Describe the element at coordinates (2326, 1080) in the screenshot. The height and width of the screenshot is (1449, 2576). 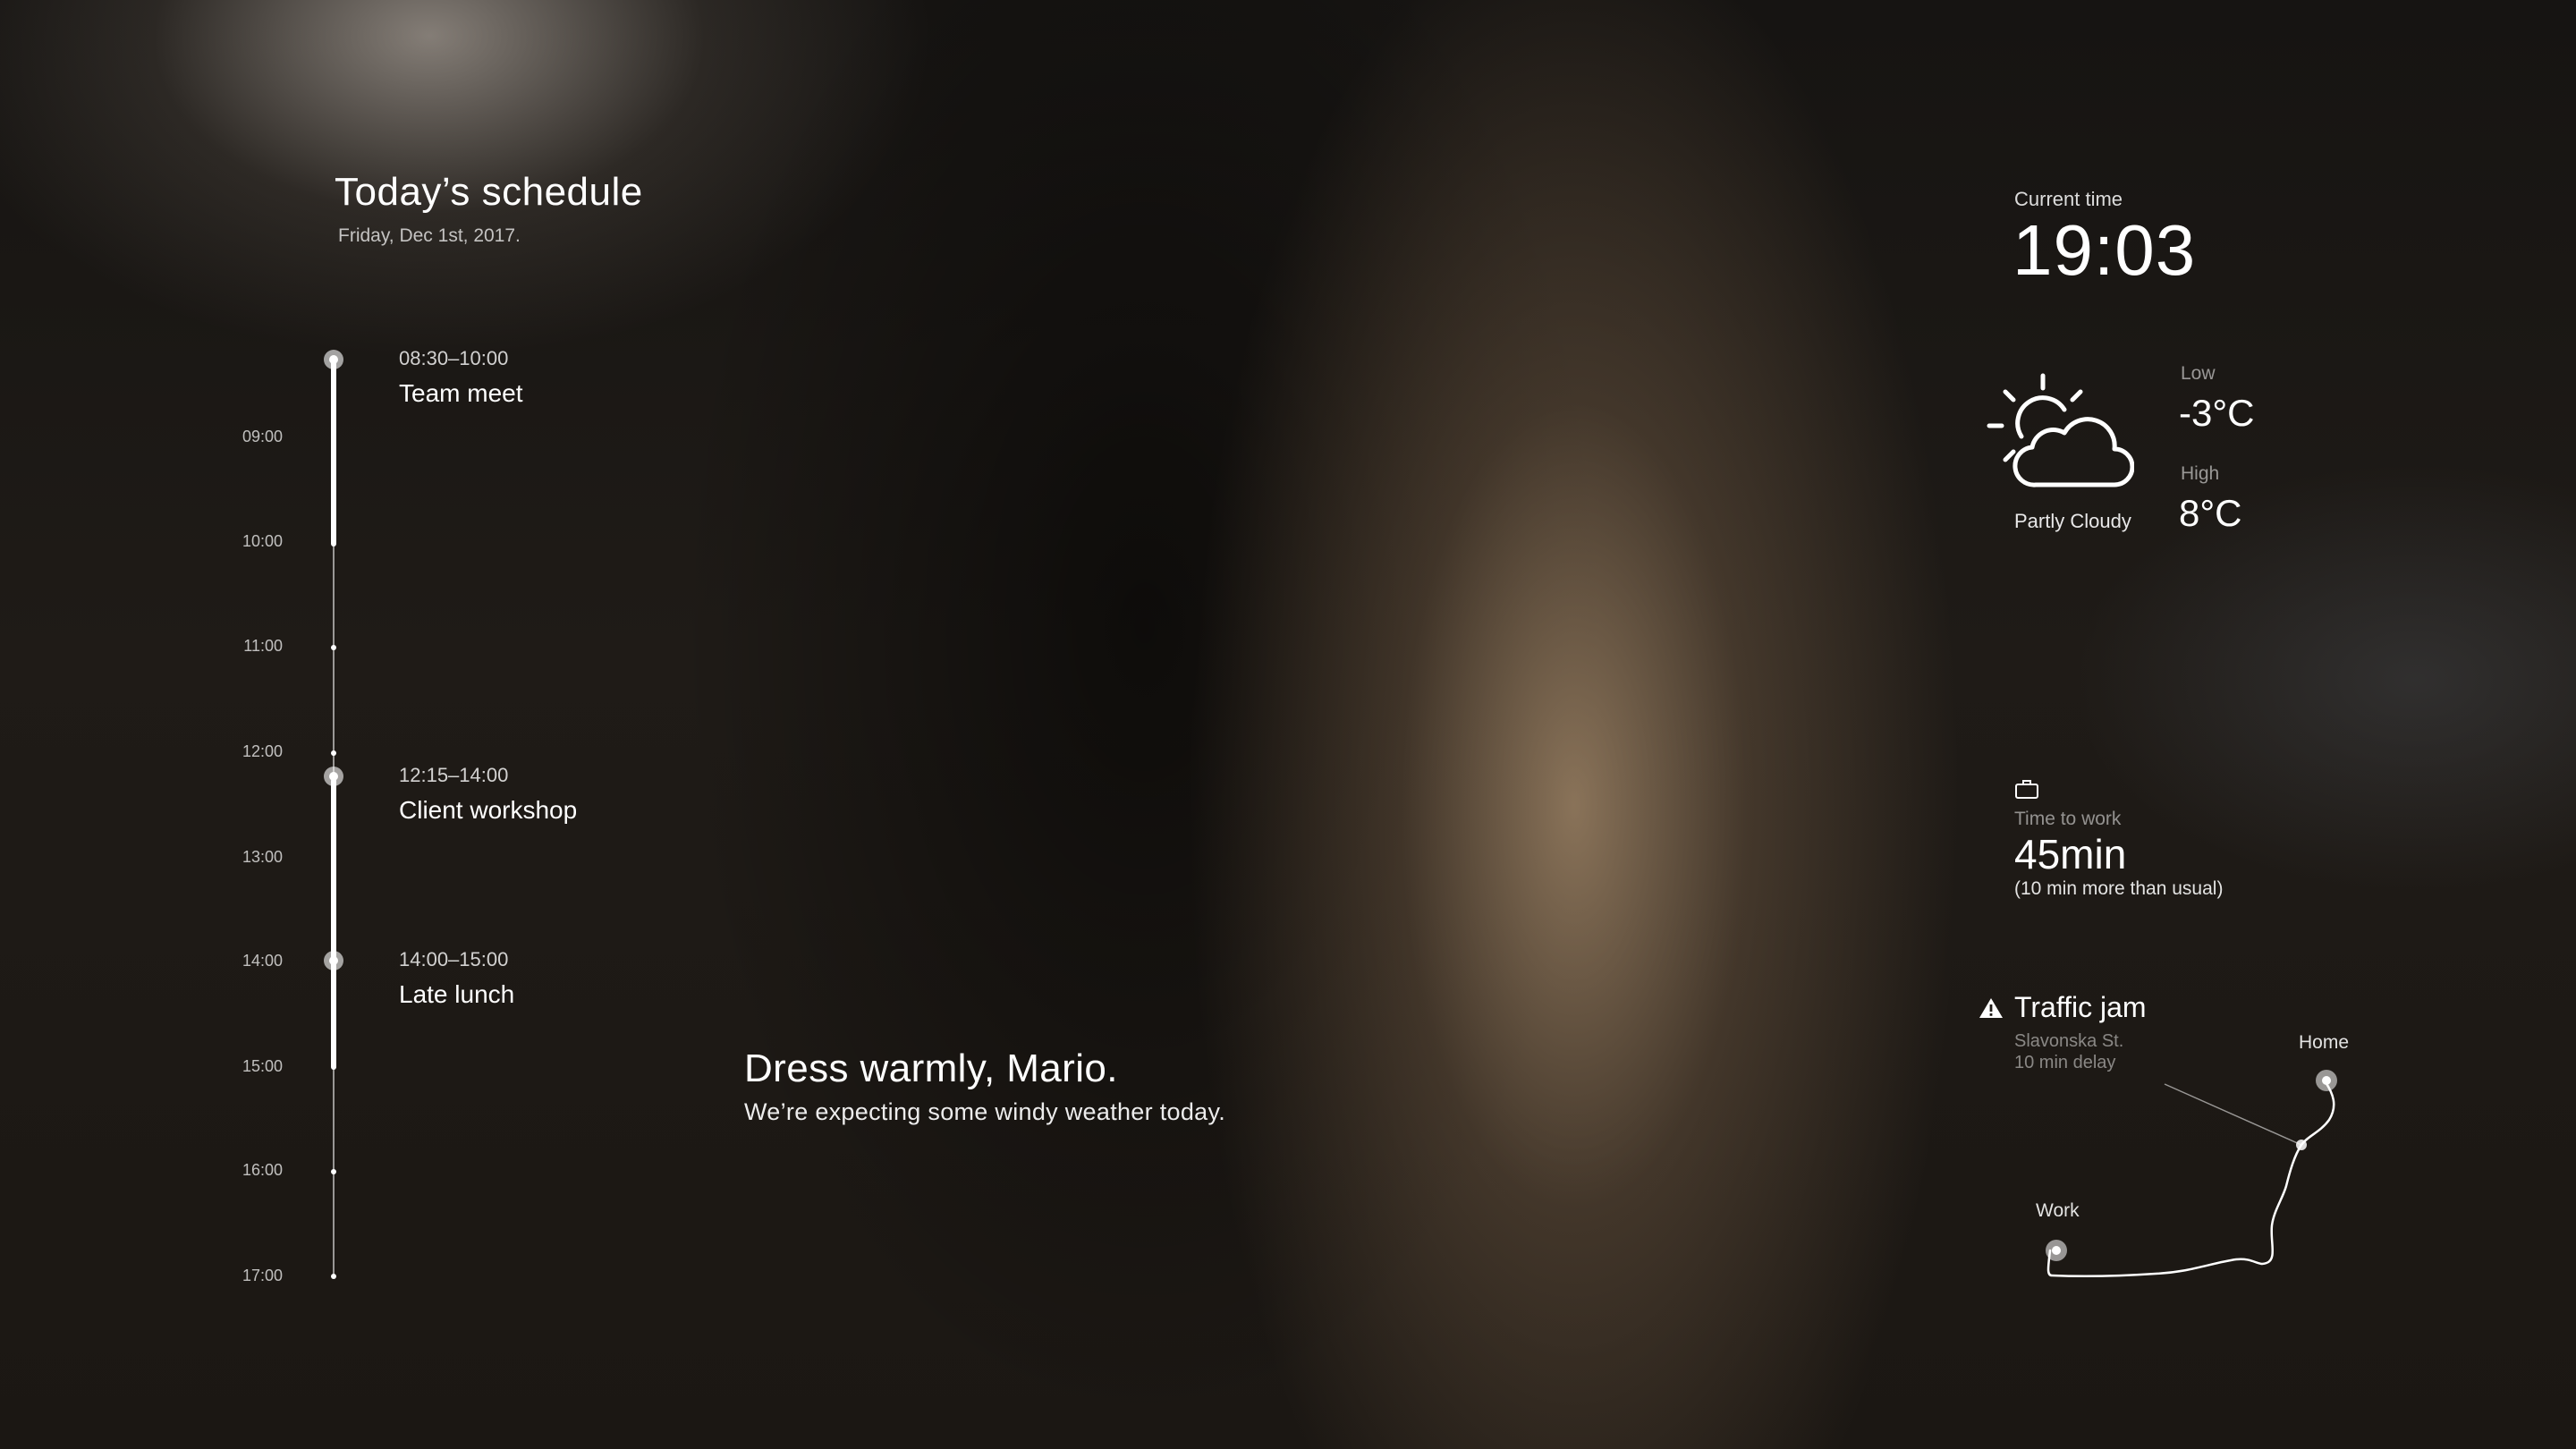
I see `home-pin-center` at that location.